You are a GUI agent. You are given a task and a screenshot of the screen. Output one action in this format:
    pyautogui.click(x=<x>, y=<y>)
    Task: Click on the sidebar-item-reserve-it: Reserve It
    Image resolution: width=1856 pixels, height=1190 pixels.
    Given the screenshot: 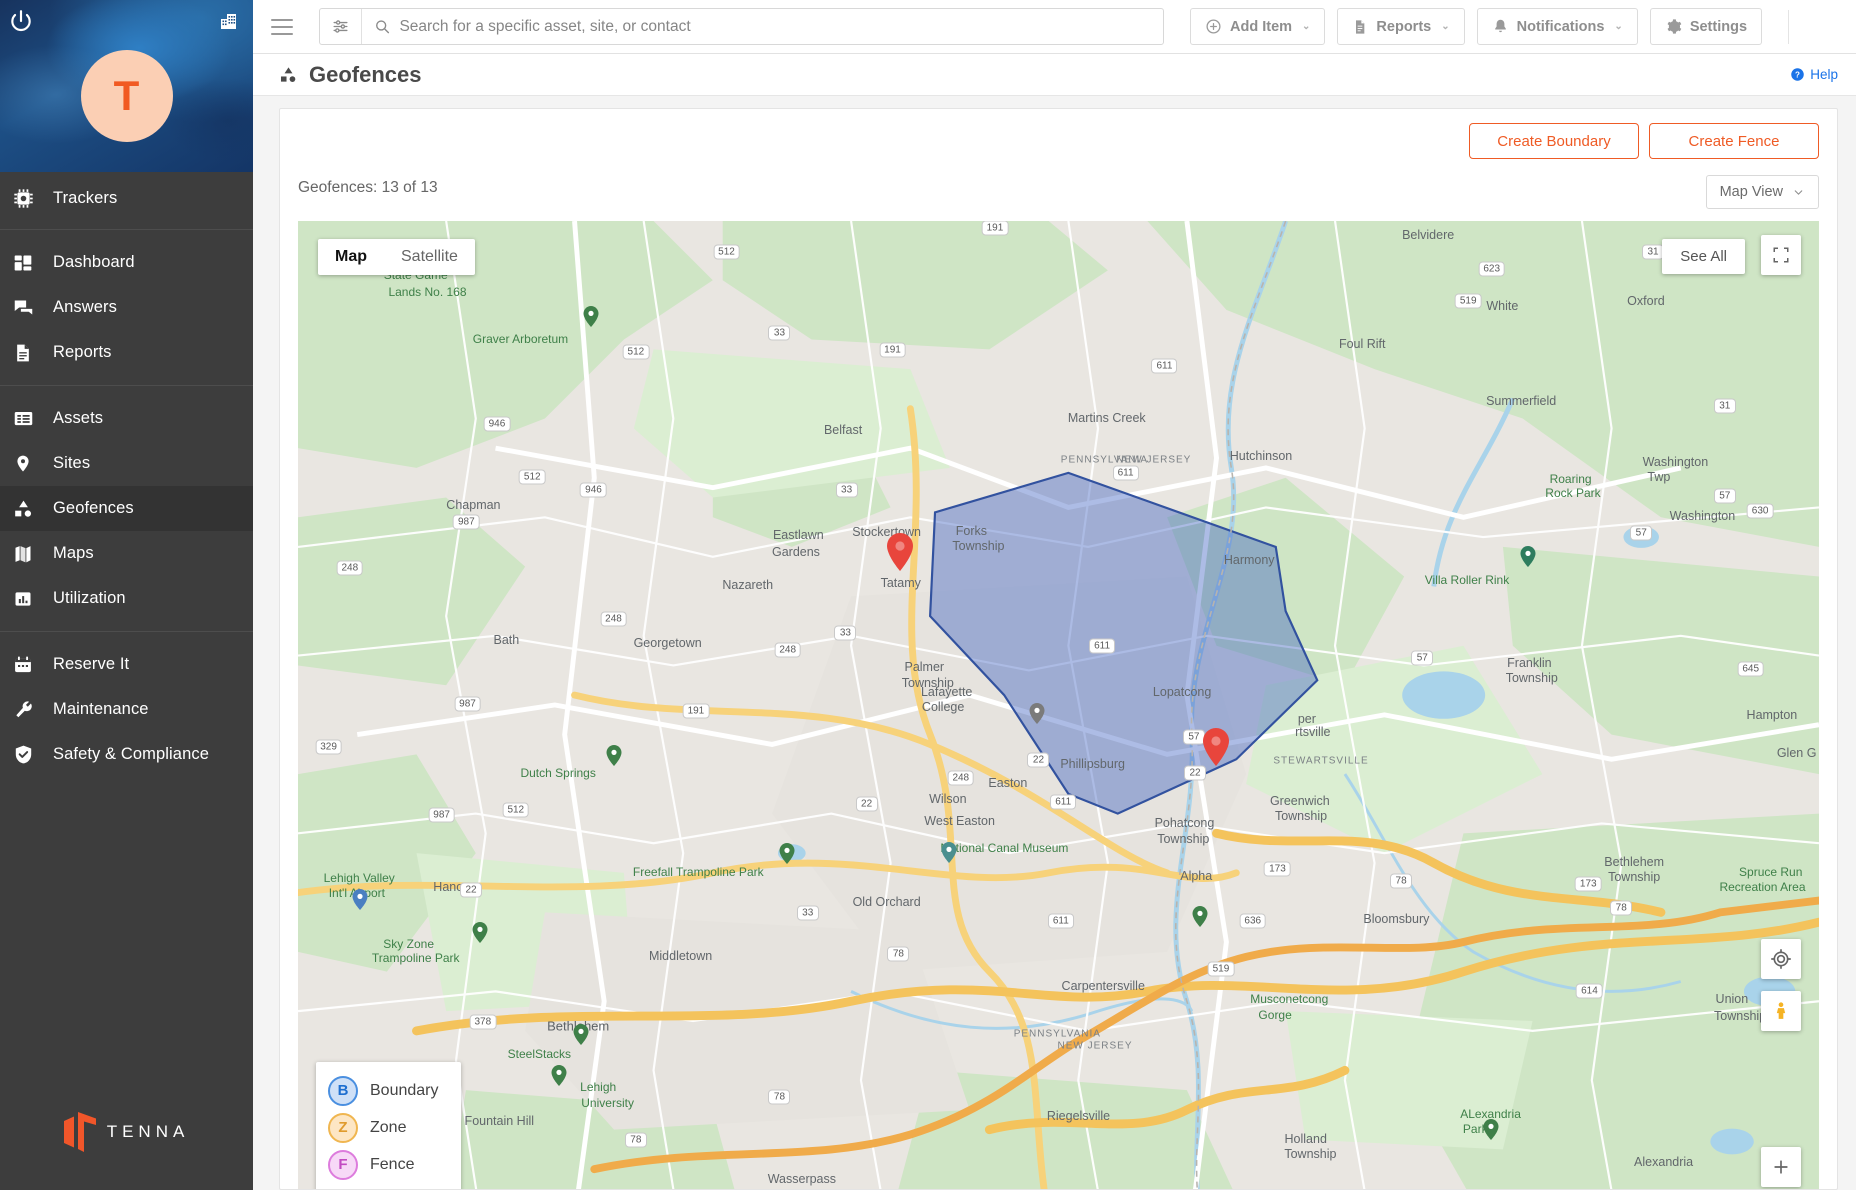 What is the action you would take?
    pyautogui.click(x=126, y=664)
    